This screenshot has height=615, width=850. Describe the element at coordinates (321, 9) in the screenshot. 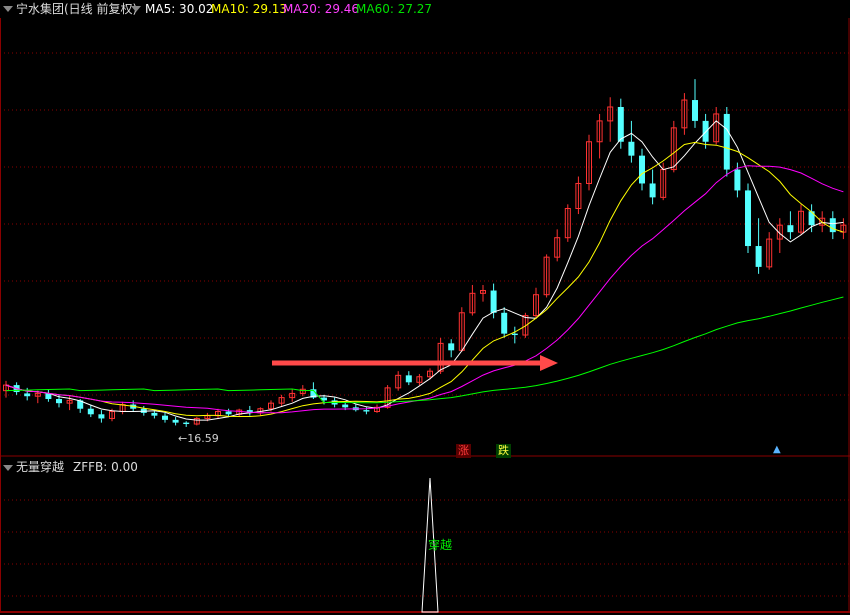

I see `ma20-value: MA20: 29.46` at that location.